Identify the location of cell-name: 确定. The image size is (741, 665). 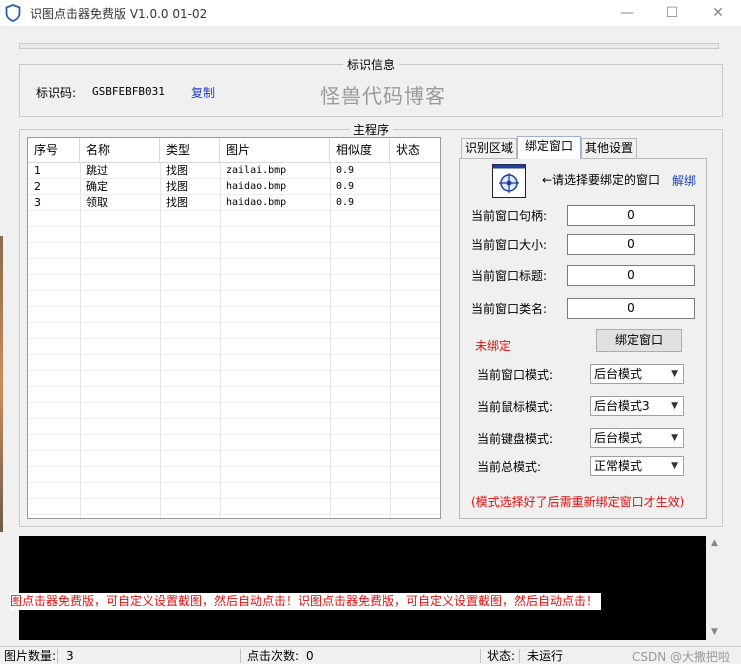
(97, 186).